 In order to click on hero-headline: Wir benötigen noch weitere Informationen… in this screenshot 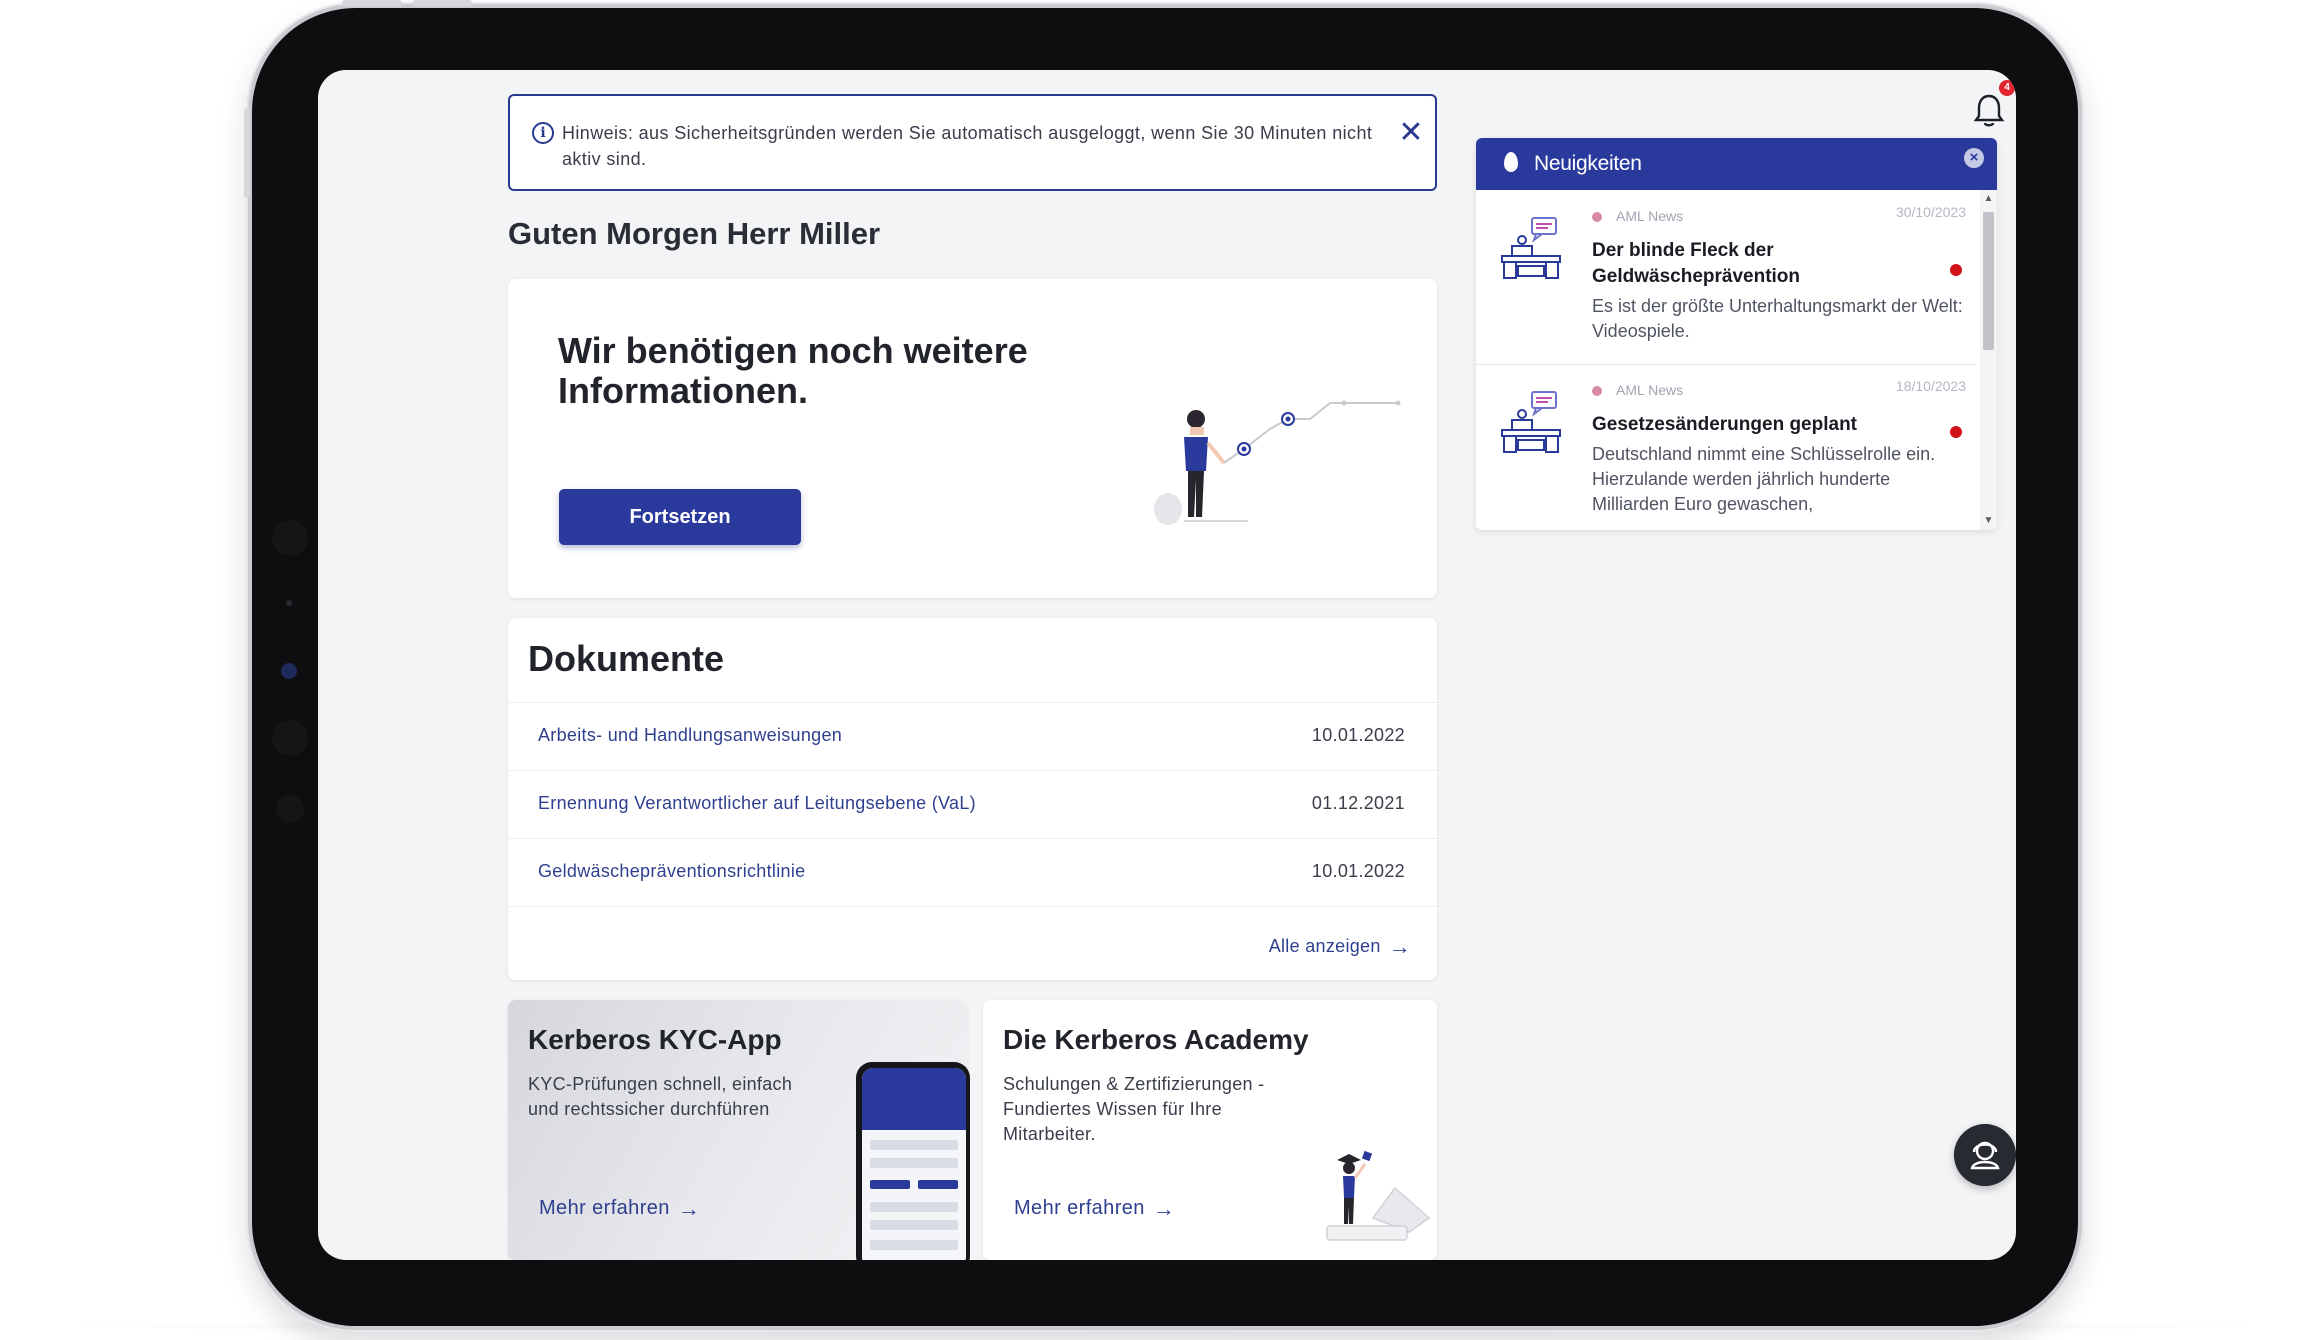, I will do `click(793, 370)`.